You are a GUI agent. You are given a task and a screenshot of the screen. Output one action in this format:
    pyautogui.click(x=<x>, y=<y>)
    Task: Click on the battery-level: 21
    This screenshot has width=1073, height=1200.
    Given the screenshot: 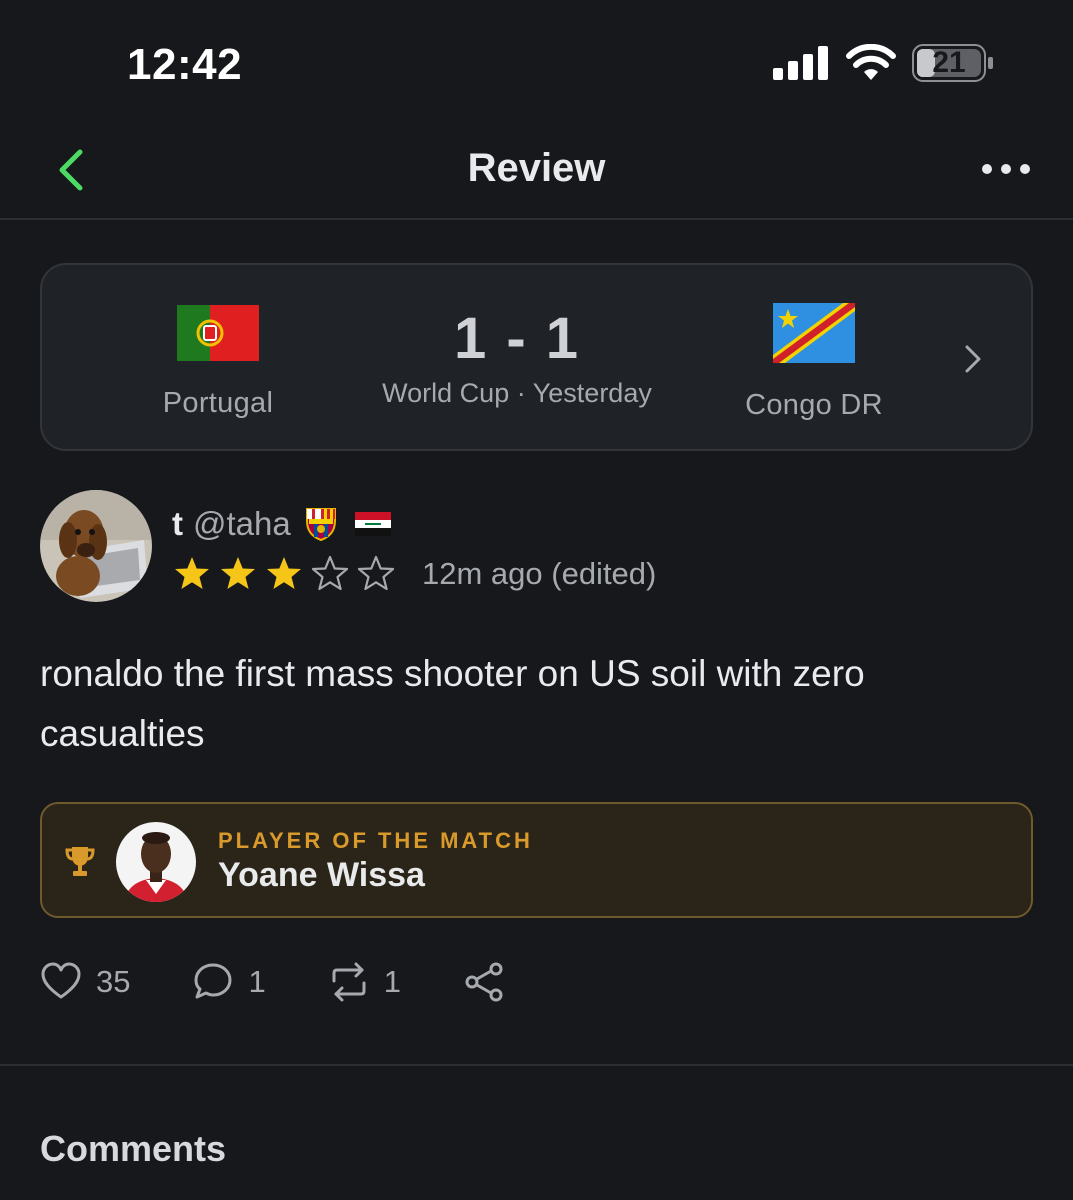 What is the action you would take?
    pyautogui.click(x=949, y=62)
    